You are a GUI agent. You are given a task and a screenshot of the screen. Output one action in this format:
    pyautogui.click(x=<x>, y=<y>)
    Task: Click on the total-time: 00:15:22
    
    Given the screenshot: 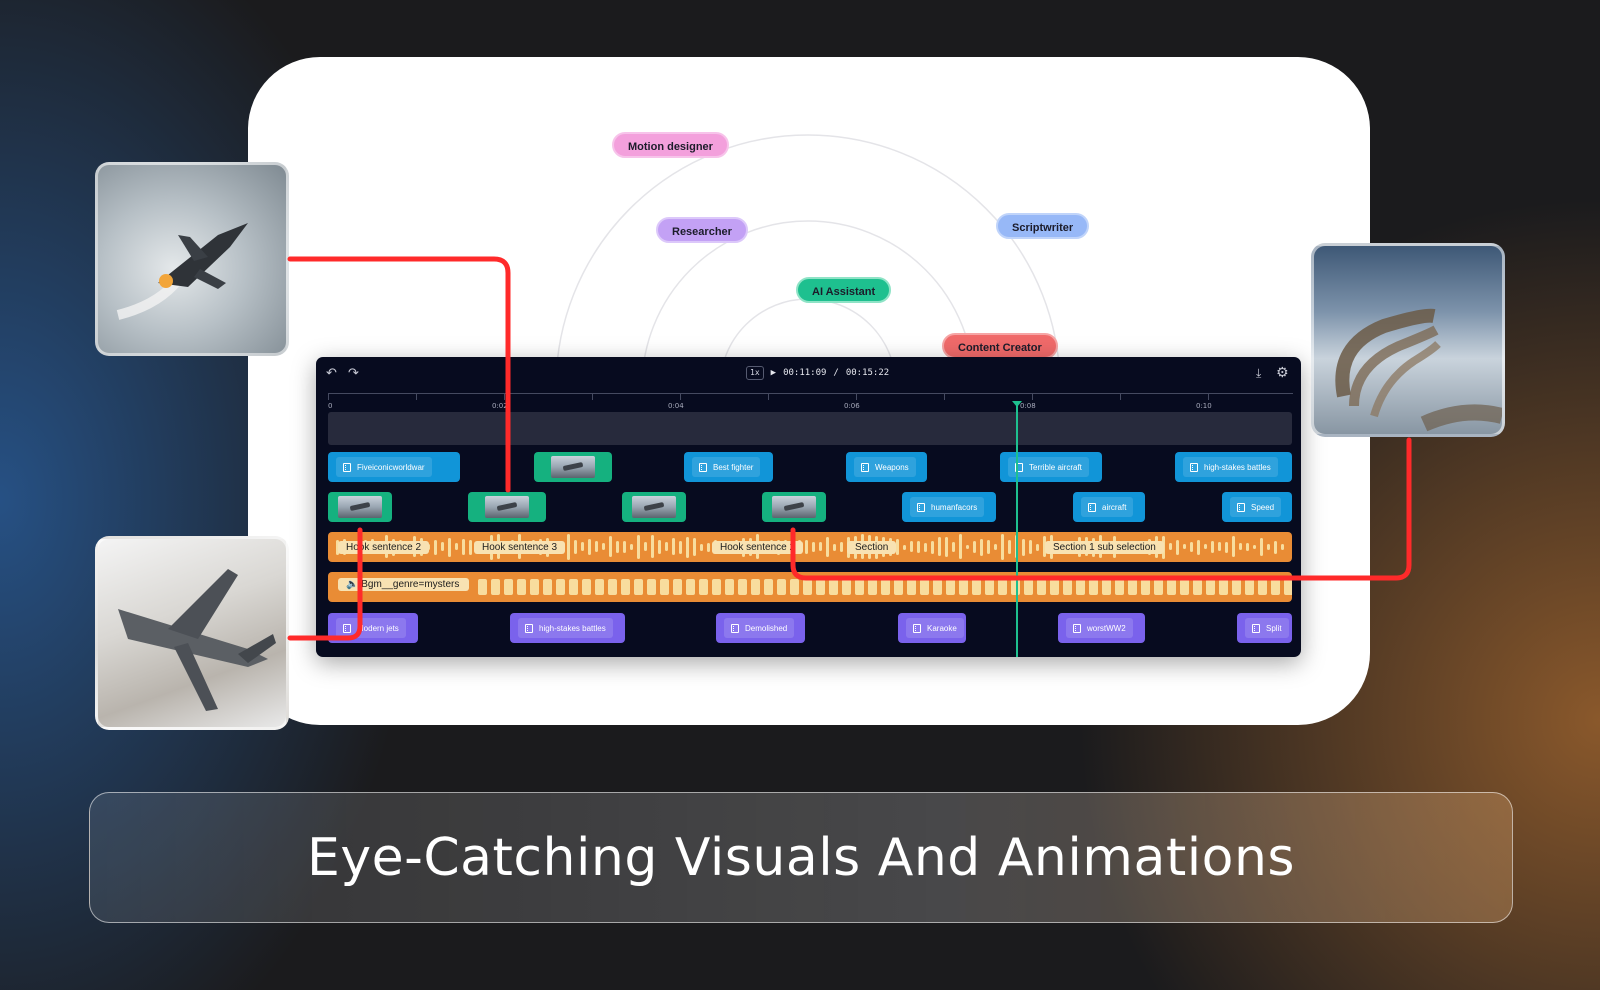 What is the action you would take?
    pyautogui.click(x=867, y=373)
    